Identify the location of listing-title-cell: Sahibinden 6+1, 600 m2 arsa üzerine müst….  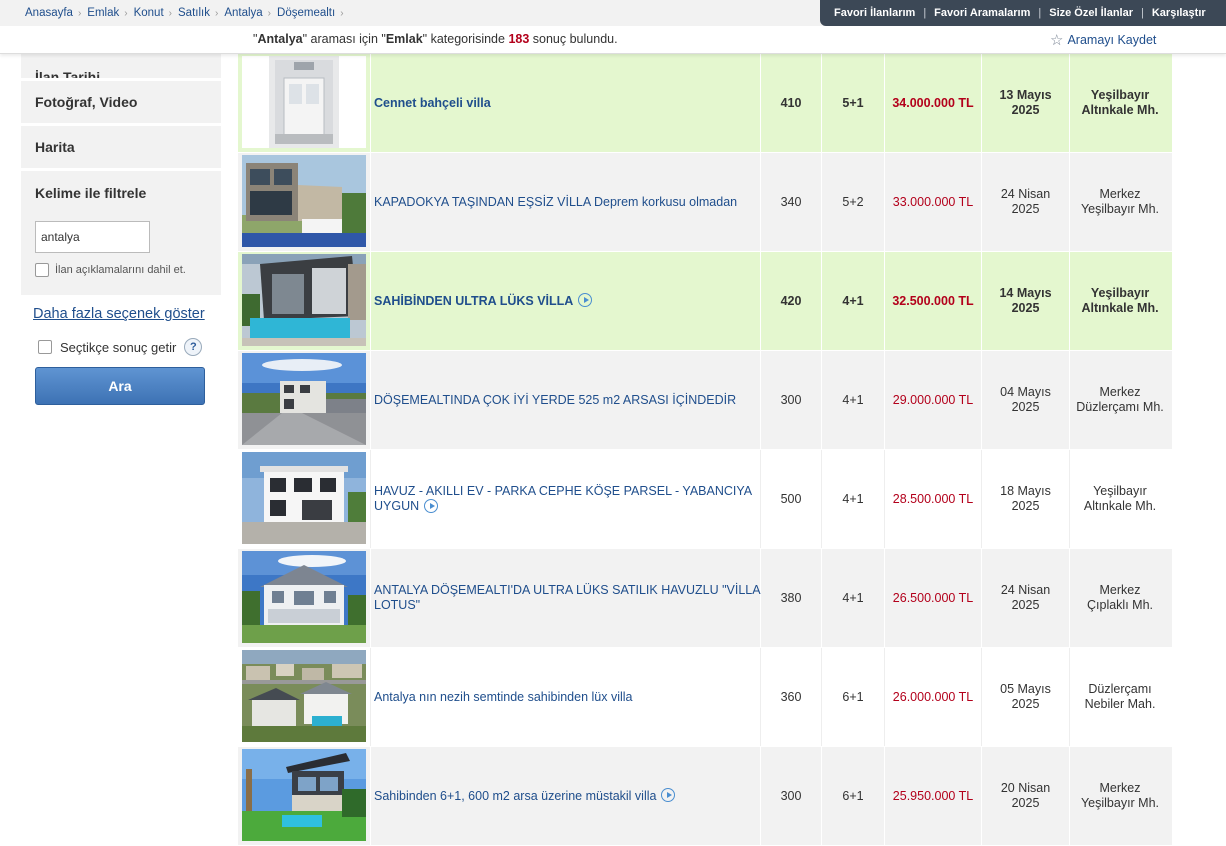
(566, 796).